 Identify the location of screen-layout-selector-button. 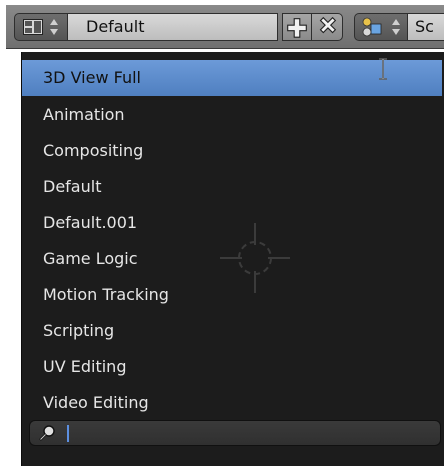
(41, 27).